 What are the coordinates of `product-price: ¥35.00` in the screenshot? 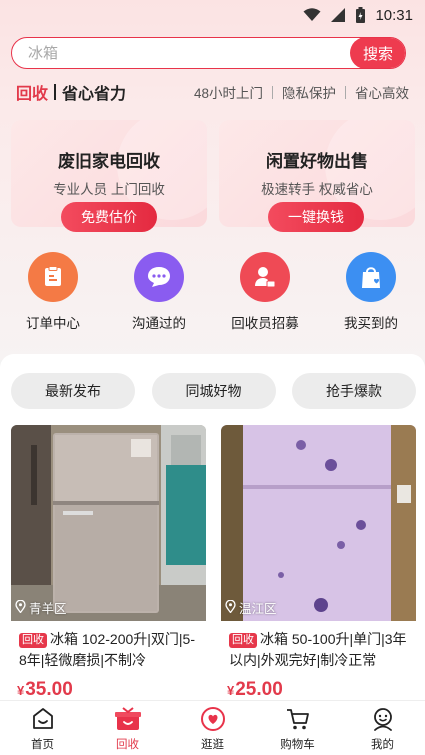 It's located at (108, 690).